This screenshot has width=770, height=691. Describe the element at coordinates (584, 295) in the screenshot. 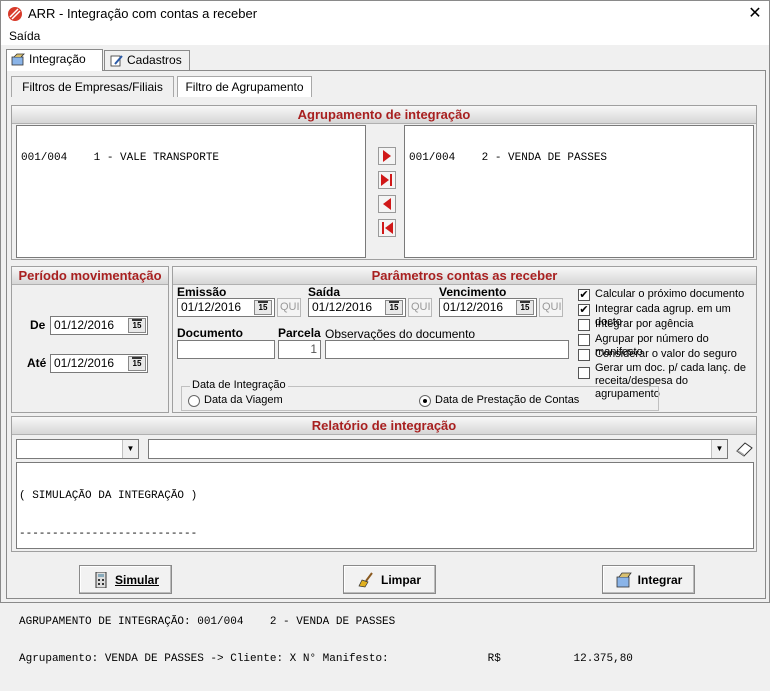

I see `checkbox-calcular-proximo: ✔` at that location.